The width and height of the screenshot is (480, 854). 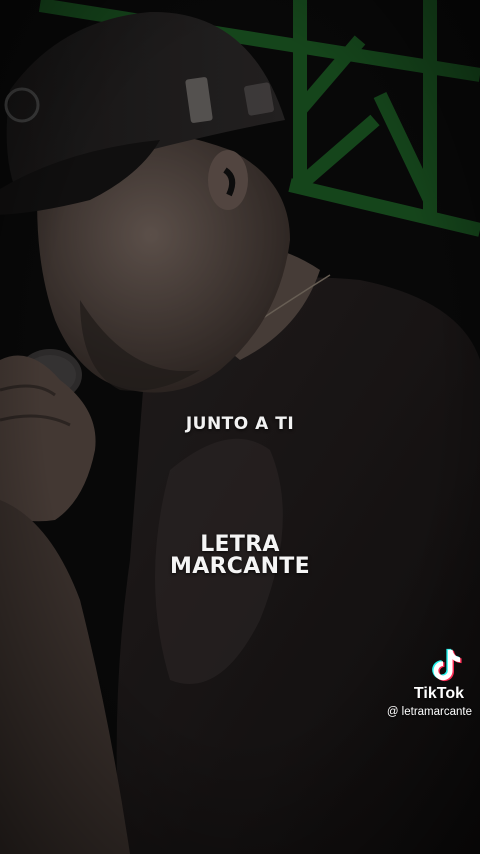 What do you see at coordinates (240, 544) in the screenshot?
I see `channel-title-line1: LETRA` at bounding box center [240, 544].